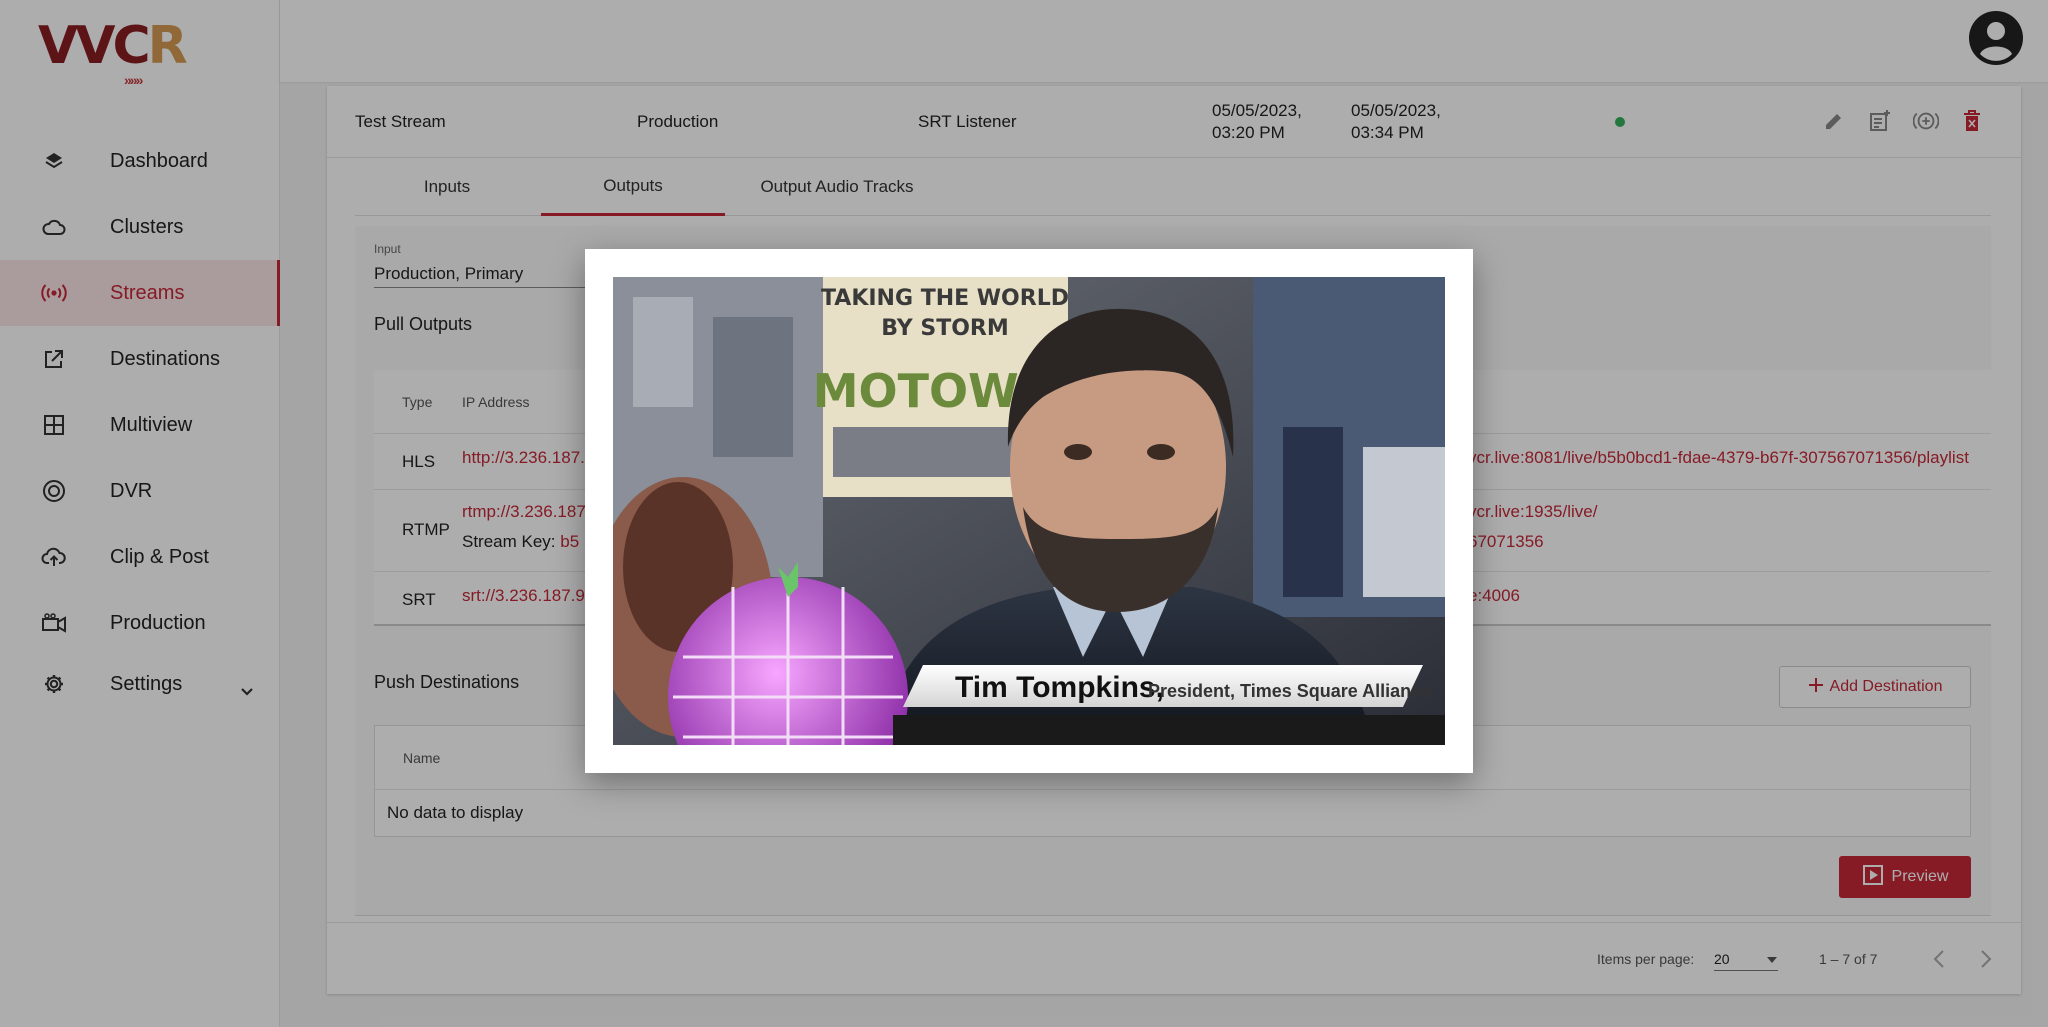 The width and height of the screenshot is (2048, 1027). What do you see at coordinates (945, 298) in the screenshot?
I see `billboard-line-1: TAKING THE WORLD` at bounding box center [945, 298].